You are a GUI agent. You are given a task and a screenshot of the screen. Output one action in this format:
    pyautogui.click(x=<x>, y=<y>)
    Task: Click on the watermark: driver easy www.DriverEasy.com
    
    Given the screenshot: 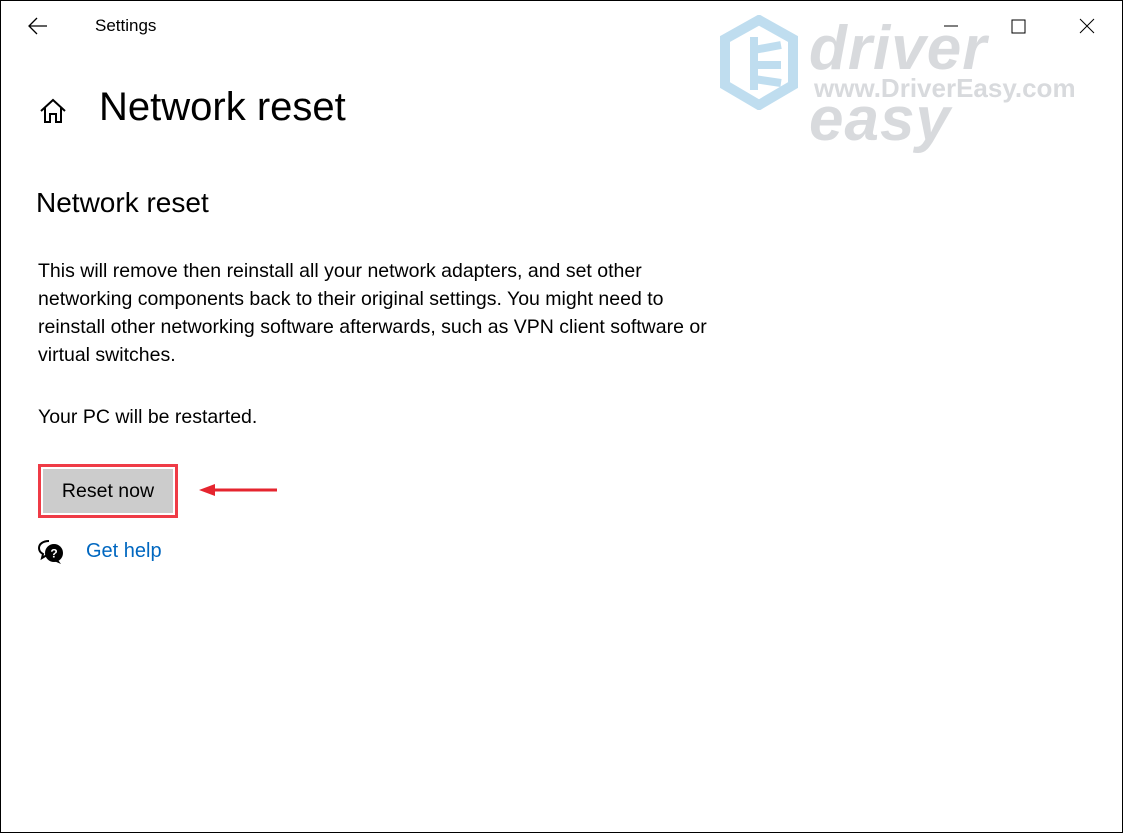 What is the action you would take?
    pyautogui.click(x=914, y=84)
    